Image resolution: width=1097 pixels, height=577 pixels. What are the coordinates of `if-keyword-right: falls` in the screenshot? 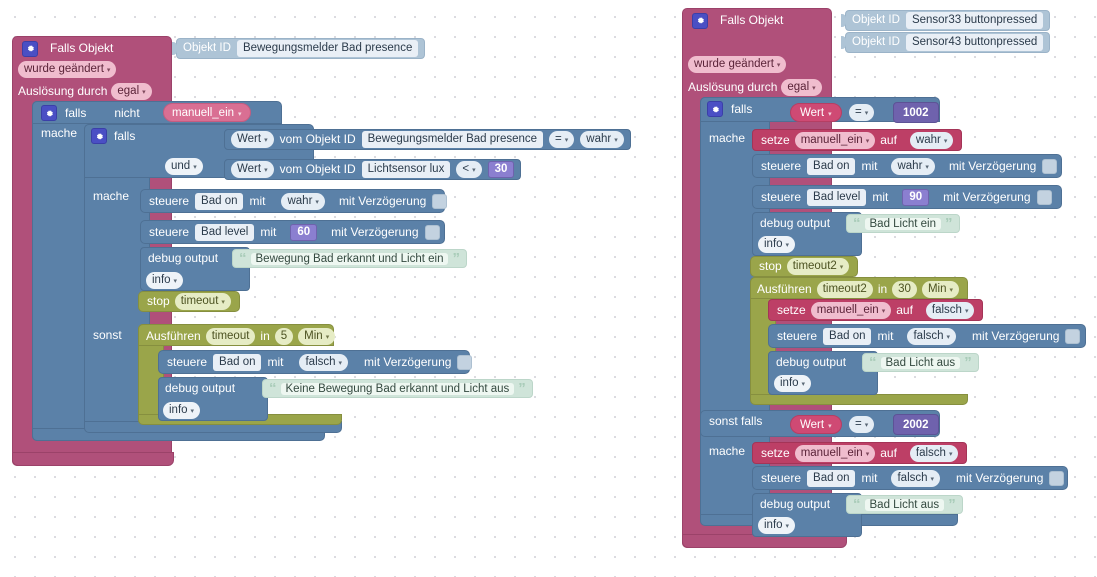 It's located at (742, 108).